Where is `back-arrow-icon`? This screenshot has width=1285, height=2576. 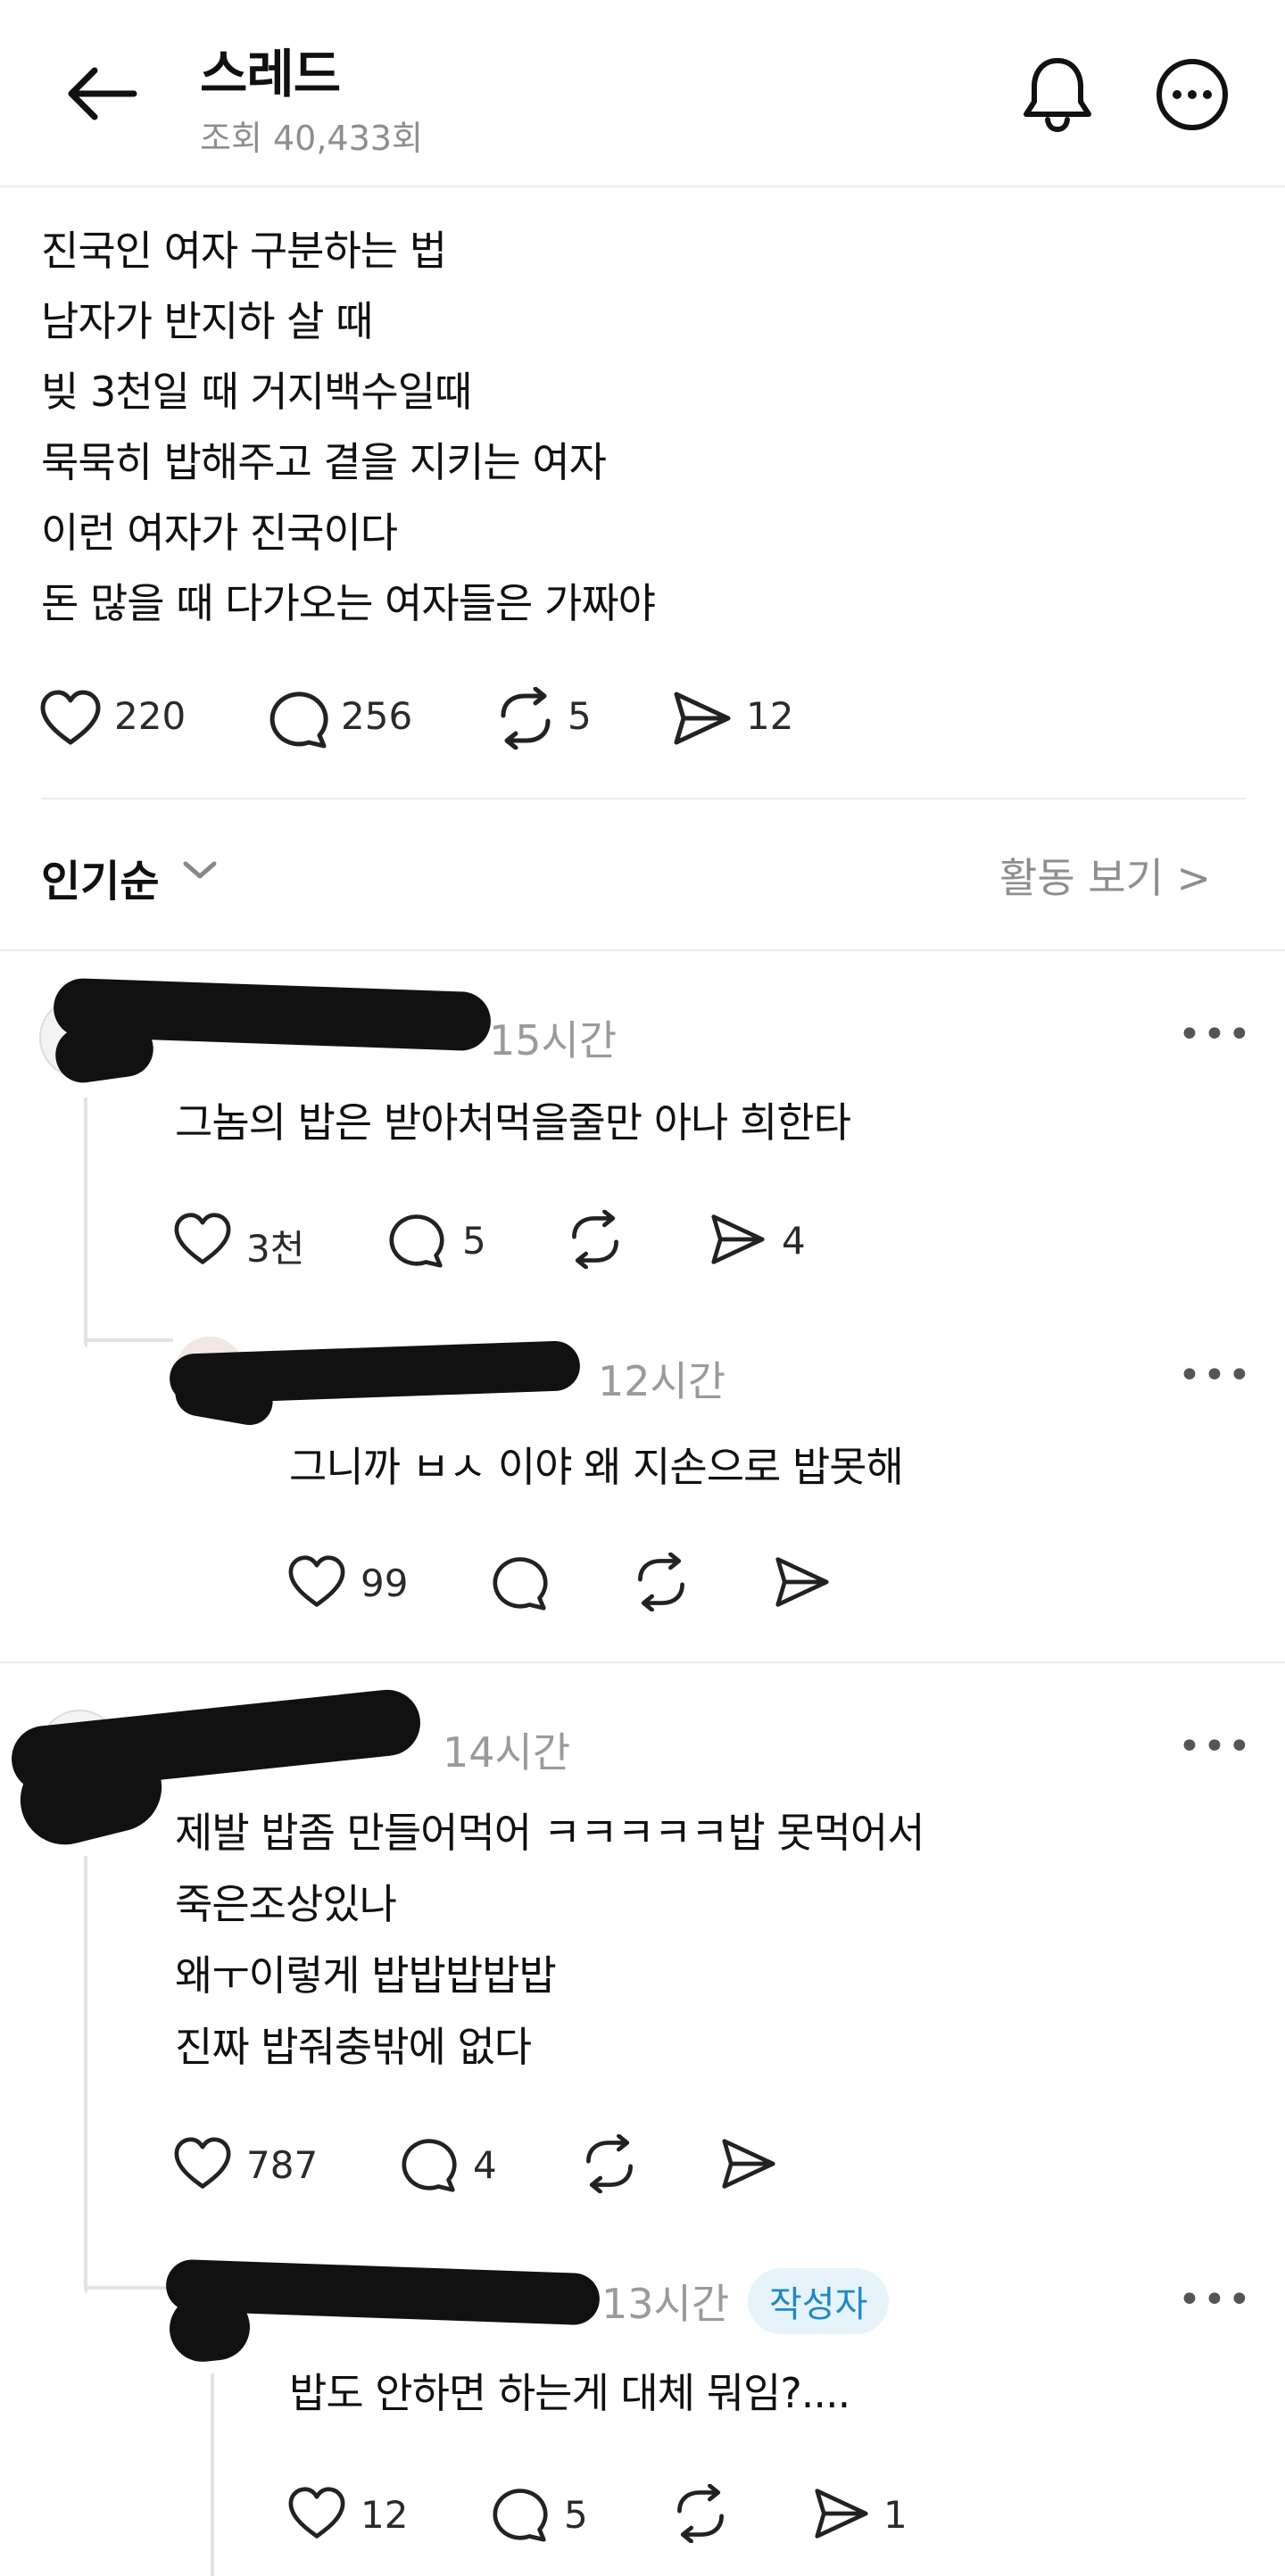 back-arrow-icon is located at coordinates (100, 93).